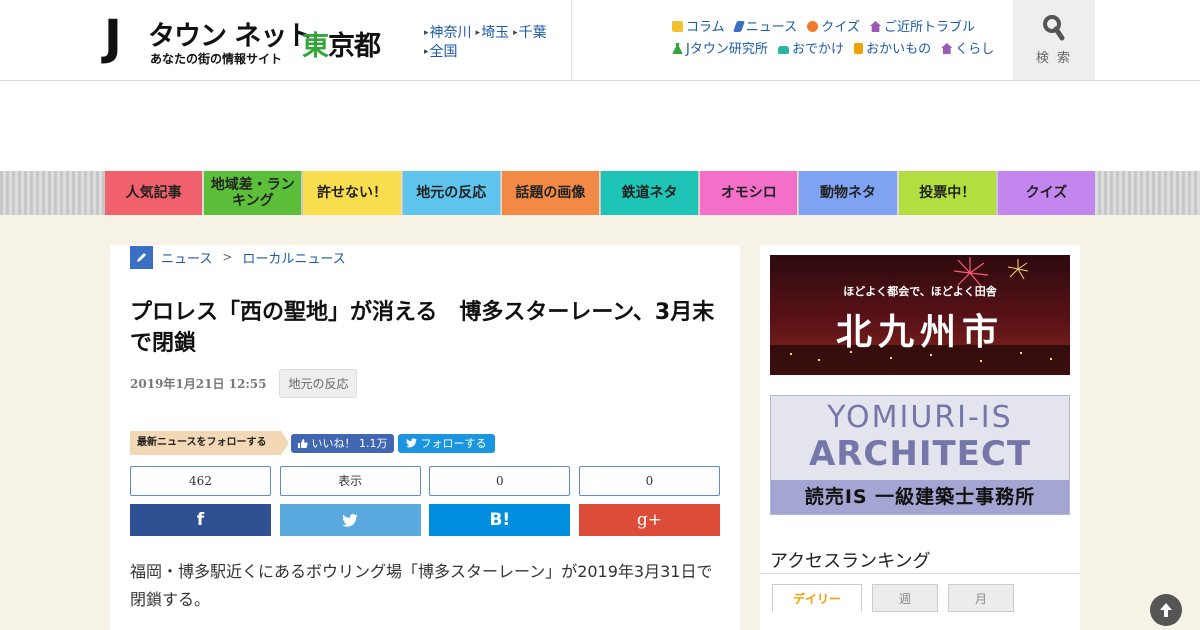 The height and width of the screenshot is (630, 1200). Describe the element at coordinates (571, 40) in the screenshot. I see `header-divider` at that location.